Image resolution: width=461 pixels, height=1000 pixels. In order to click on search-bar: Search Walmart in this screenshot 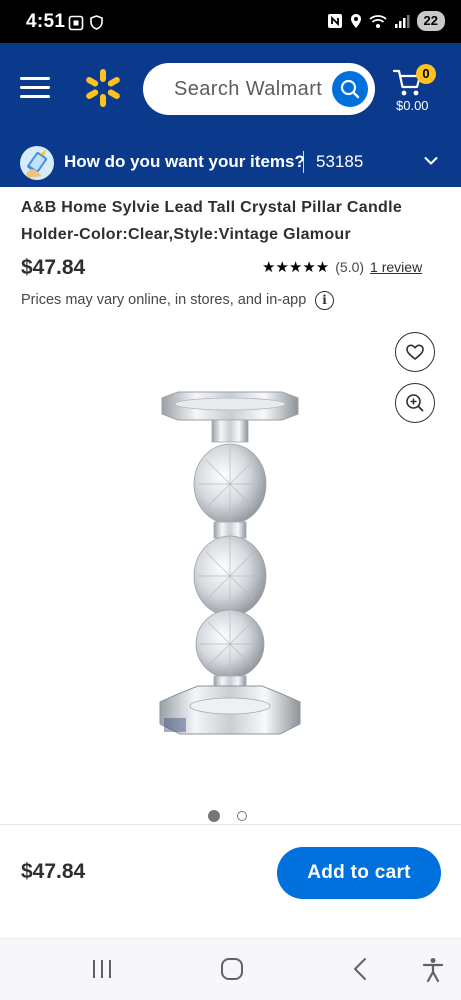, I will do `click(259, 89)`.